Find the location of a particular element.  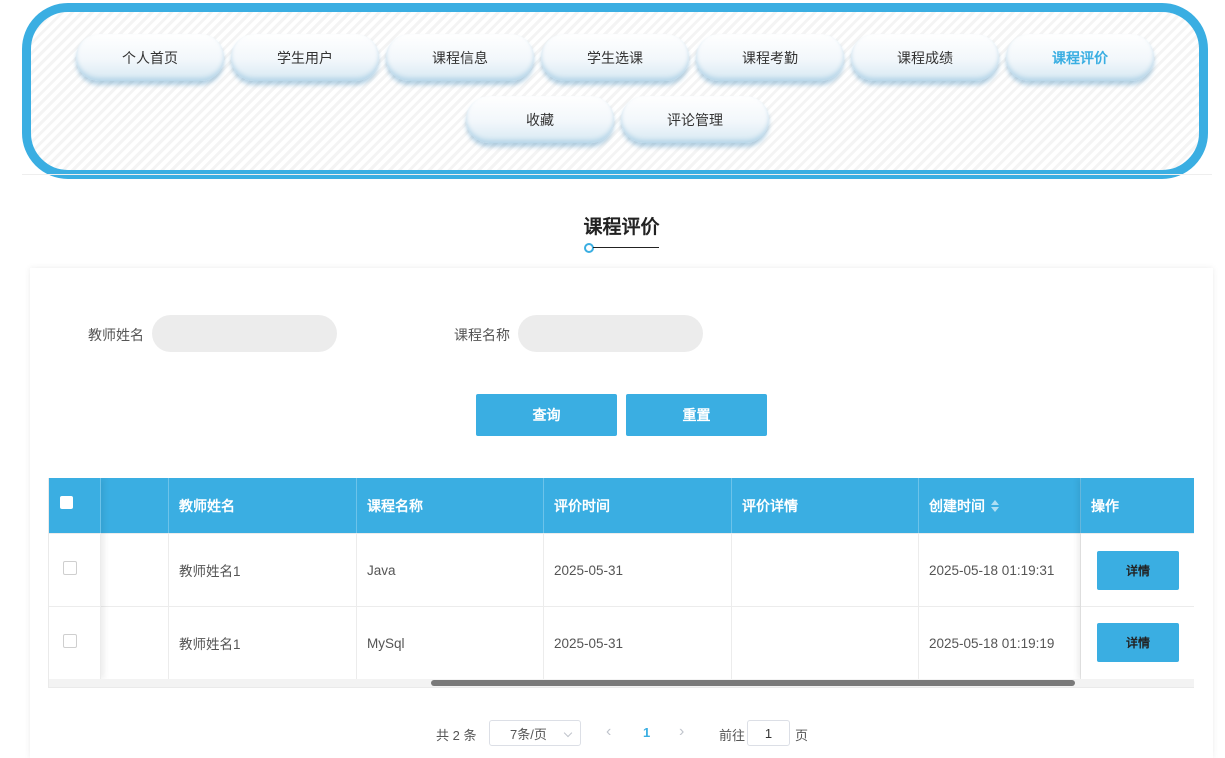

nav-item-attendance: 课程考勤 is located at coordinates (770, 57).